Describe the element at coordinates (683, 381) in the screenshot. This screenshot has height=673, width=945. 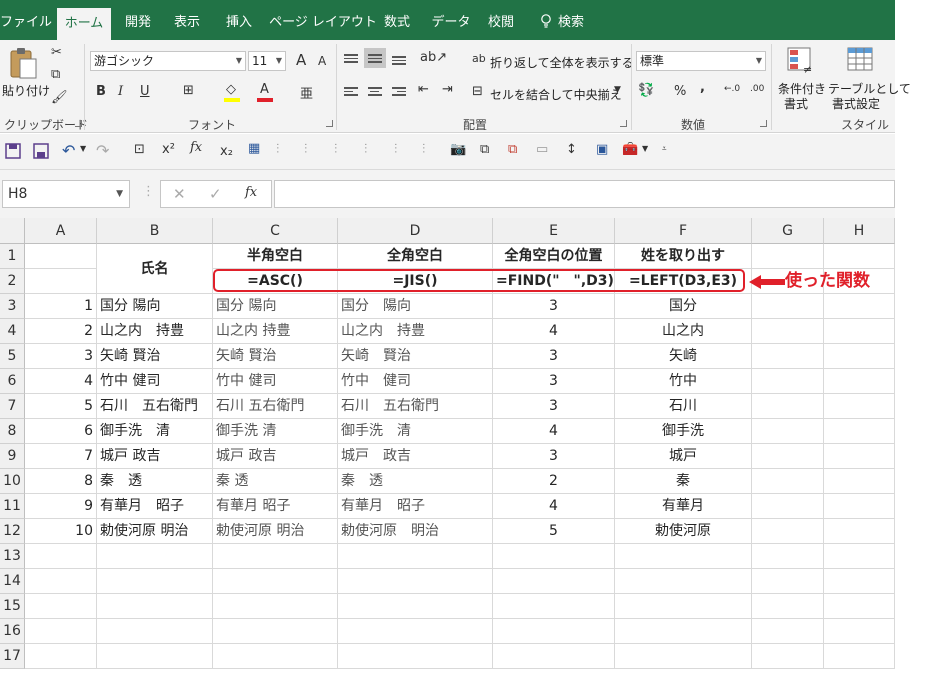
I see `cell-f6: 竹中` at that location.